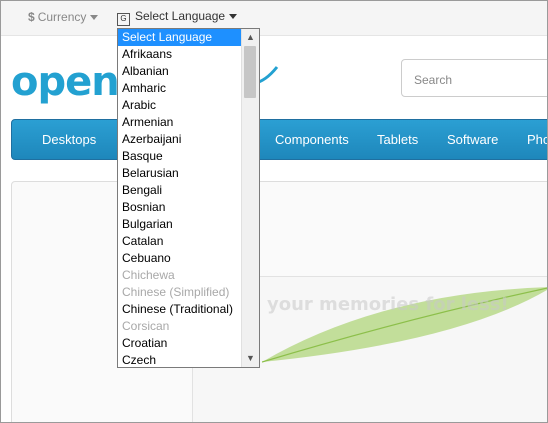 Image resolution: width=548 pixels, height=423 pixels. What do you see at coordinates (180, 156) in the screenshot?
I see `language-option: Basque` at bounding box center [180, 156].